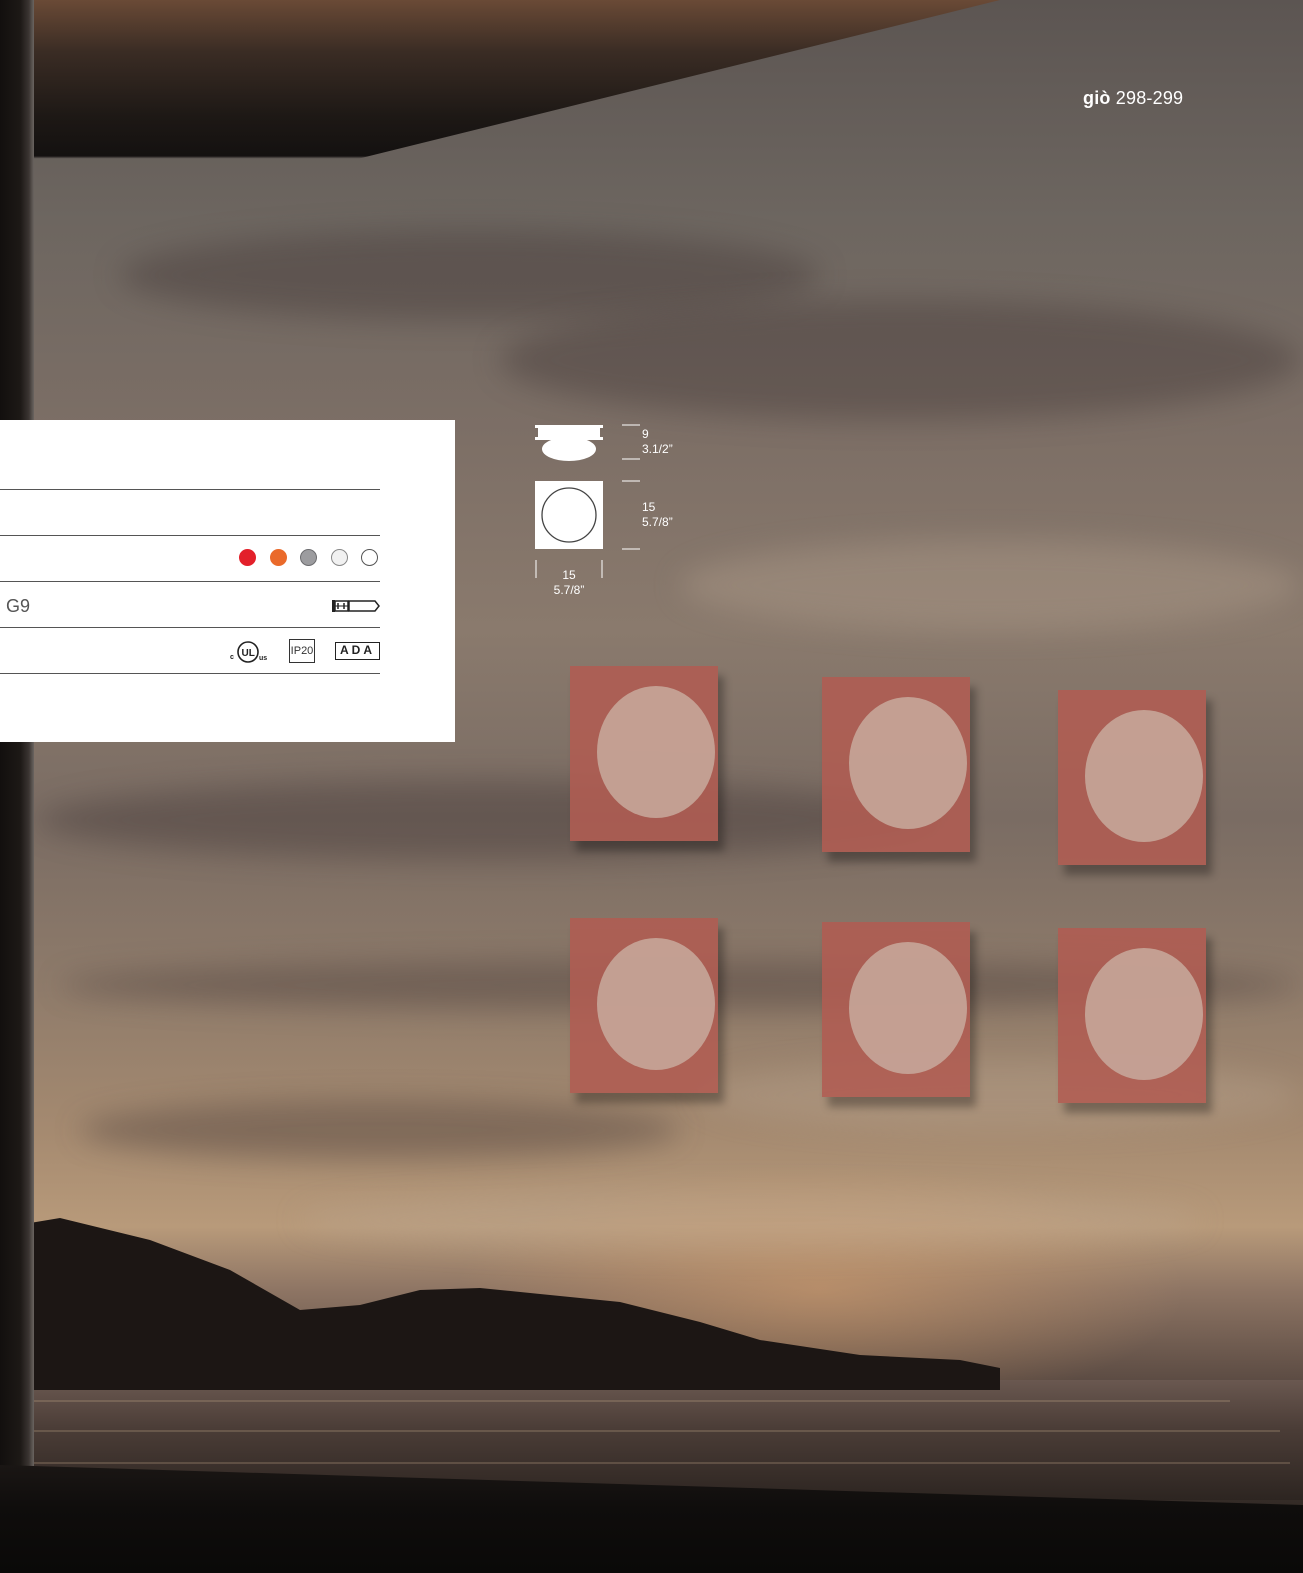 The height and width of the screenshot is (1573, 1303). I want to click on page-reference: giò 298-299, so click(1133, 98).